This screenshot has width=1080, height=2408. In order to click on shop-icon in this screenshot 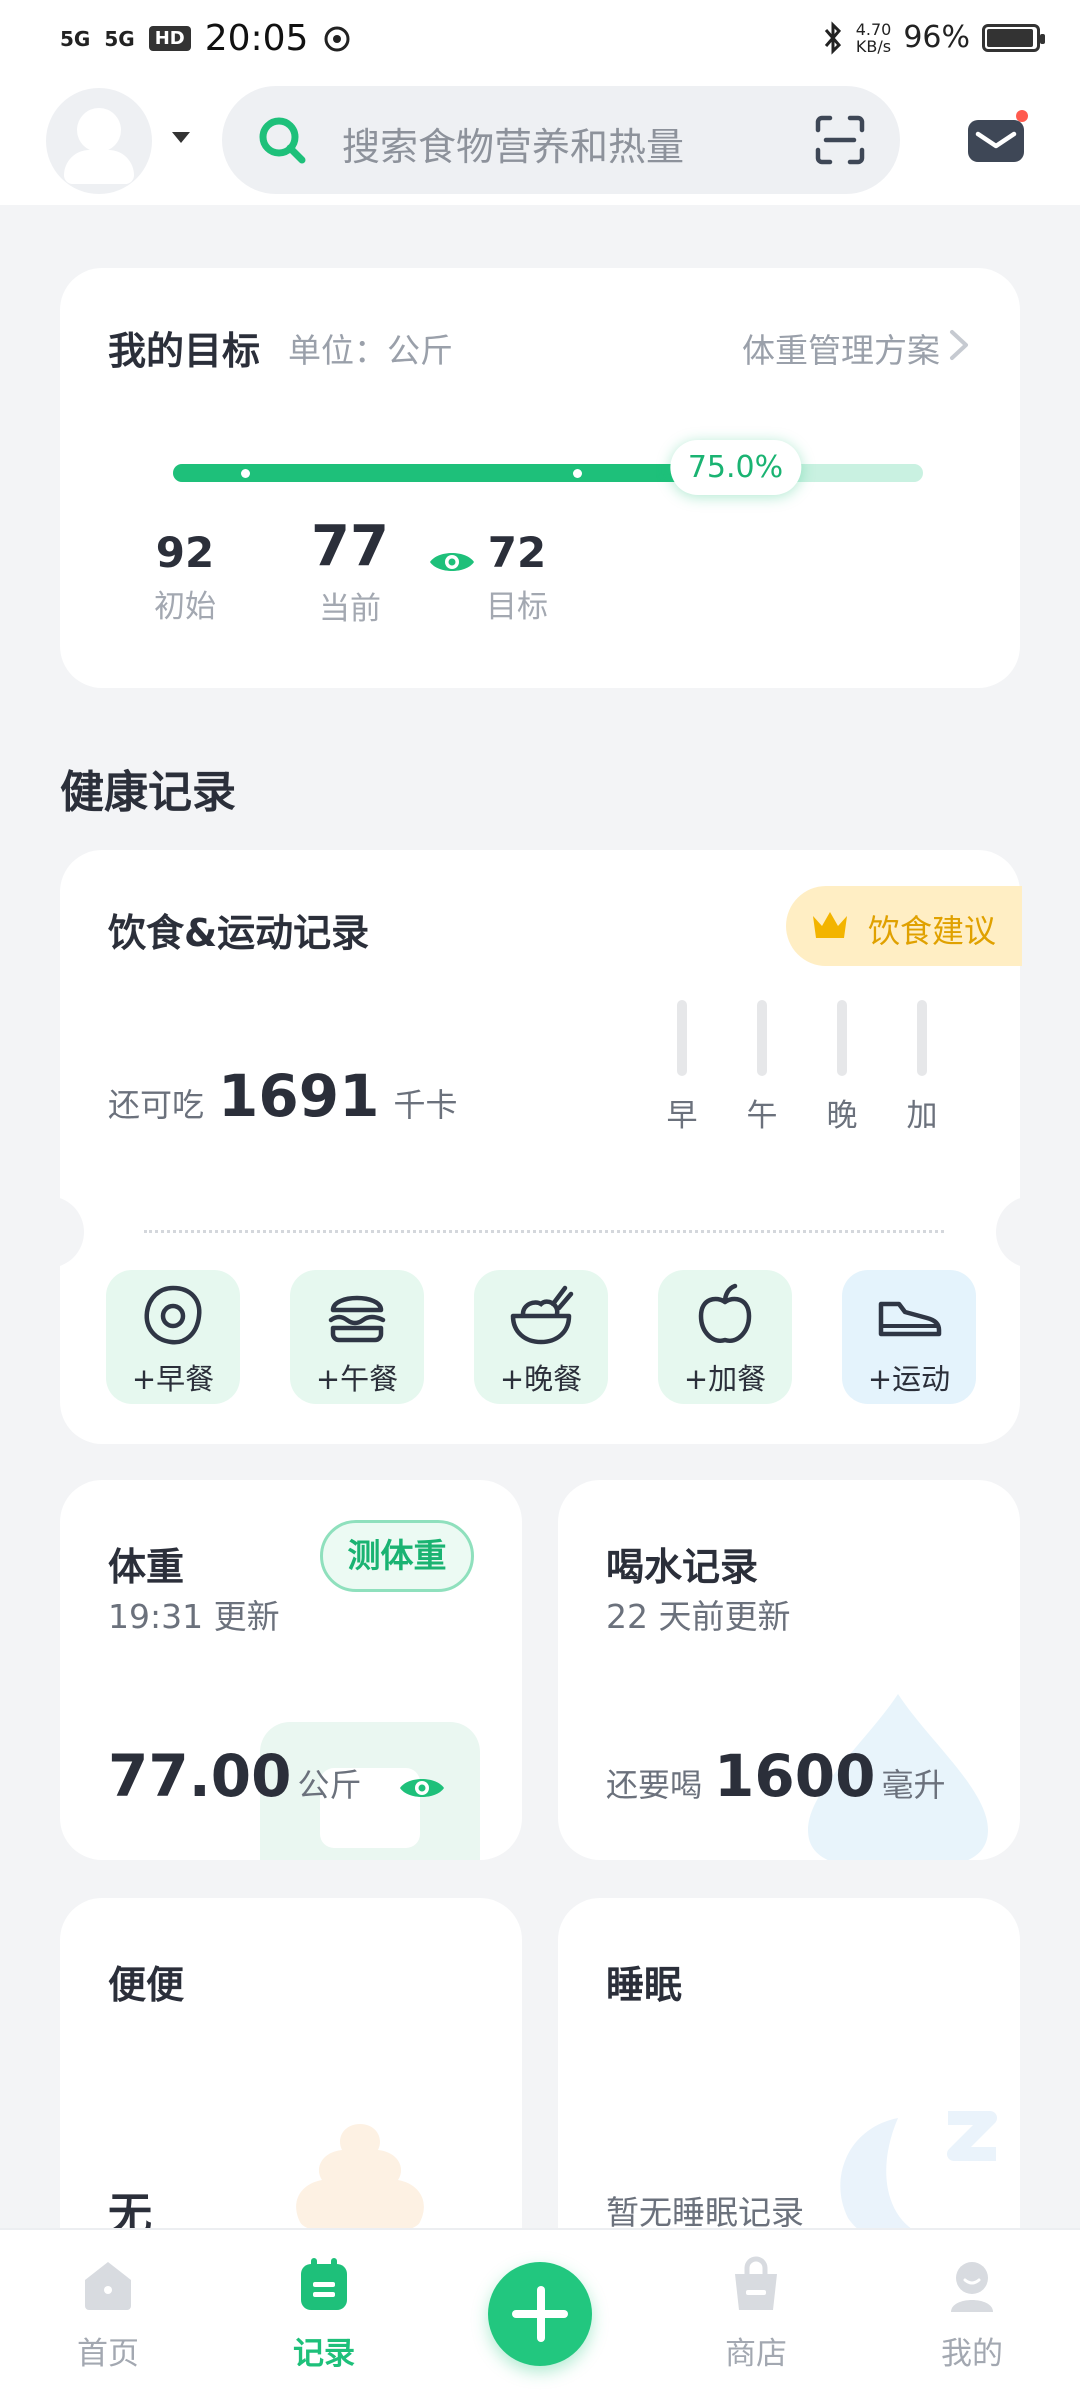, I will do `click(756, 2283)`.